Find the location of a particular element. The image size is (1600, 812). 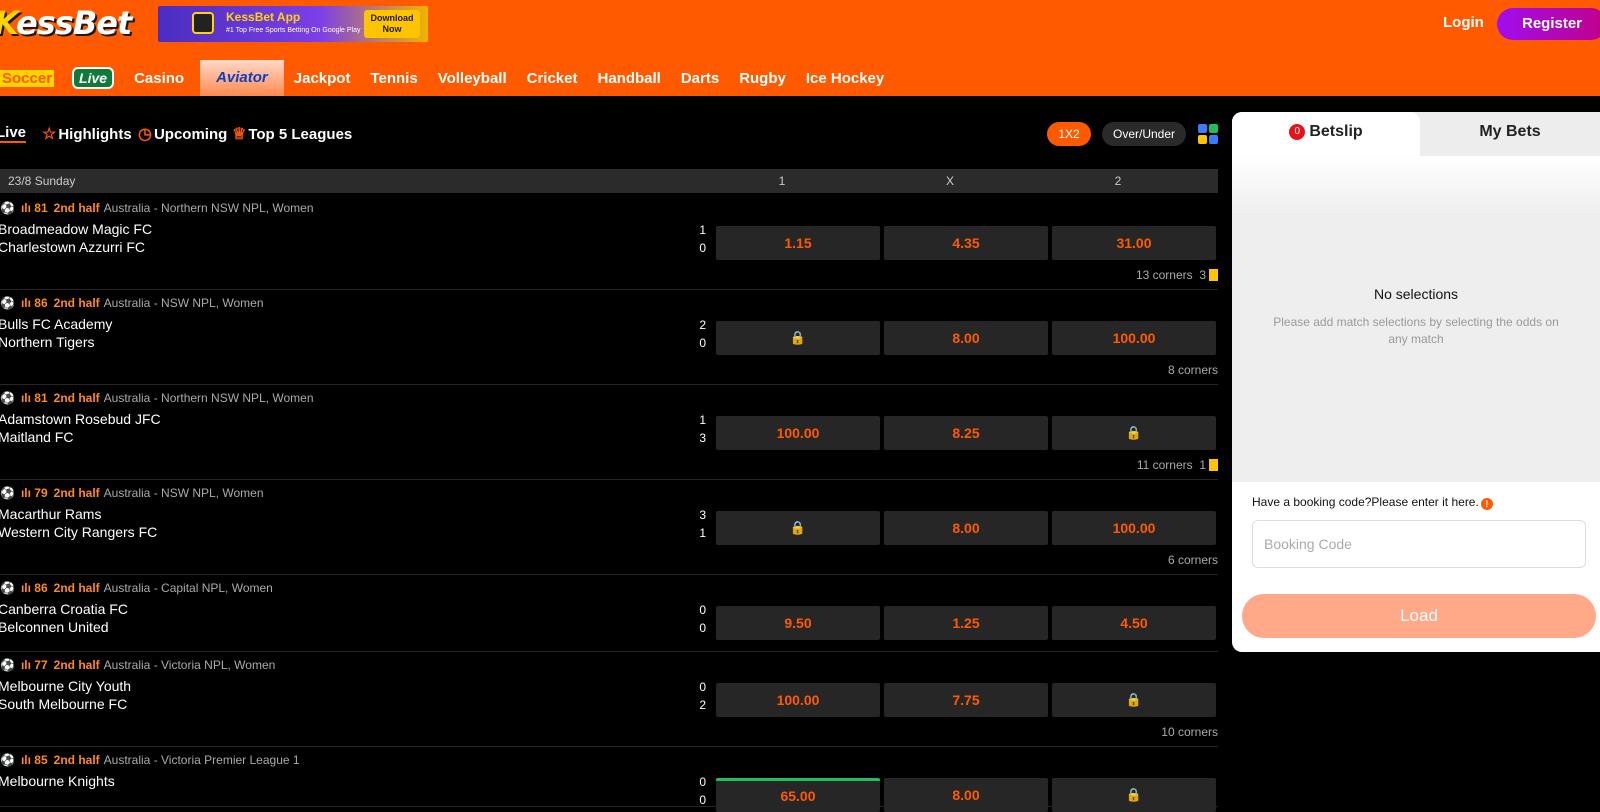

league-name: Australia - Victoria NPL, Women is located at coordinates (189, 665).